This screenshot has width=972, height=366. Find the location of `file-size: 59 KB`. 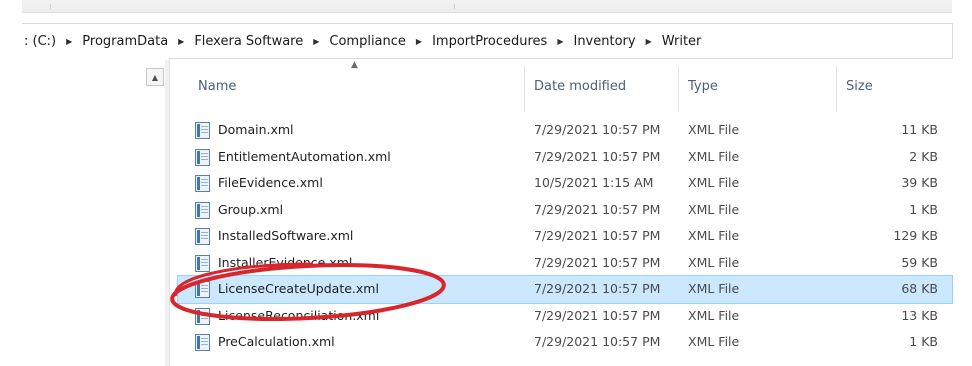

file-size: 59 KB is located at coordinates (919, 262).